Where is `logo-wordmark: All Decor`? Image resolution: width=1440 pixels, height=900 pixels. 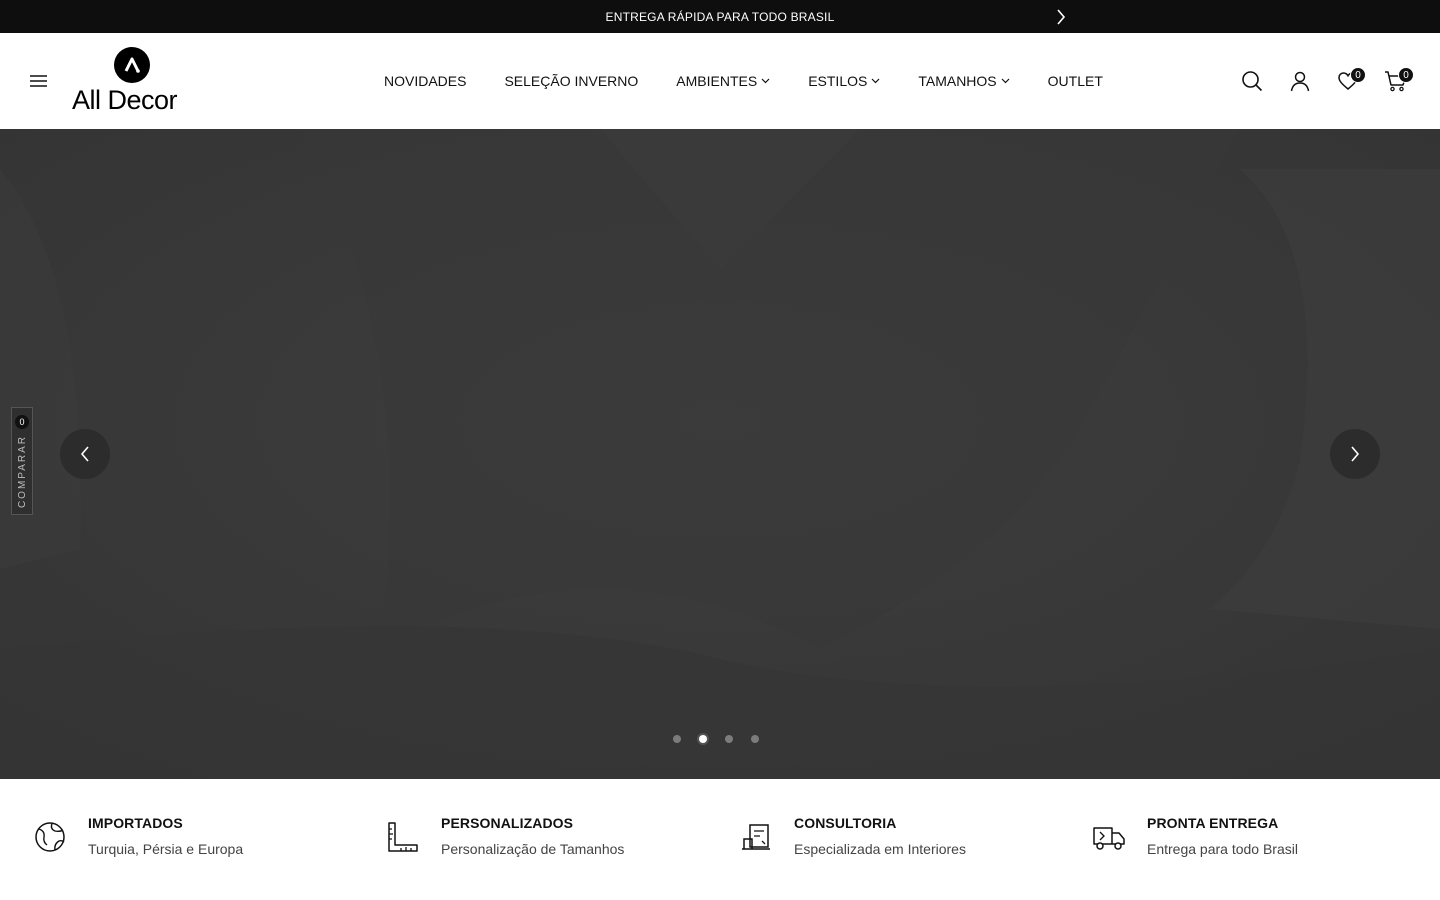 logo-wordmark: All Decor is located at coordinates (125, 100).